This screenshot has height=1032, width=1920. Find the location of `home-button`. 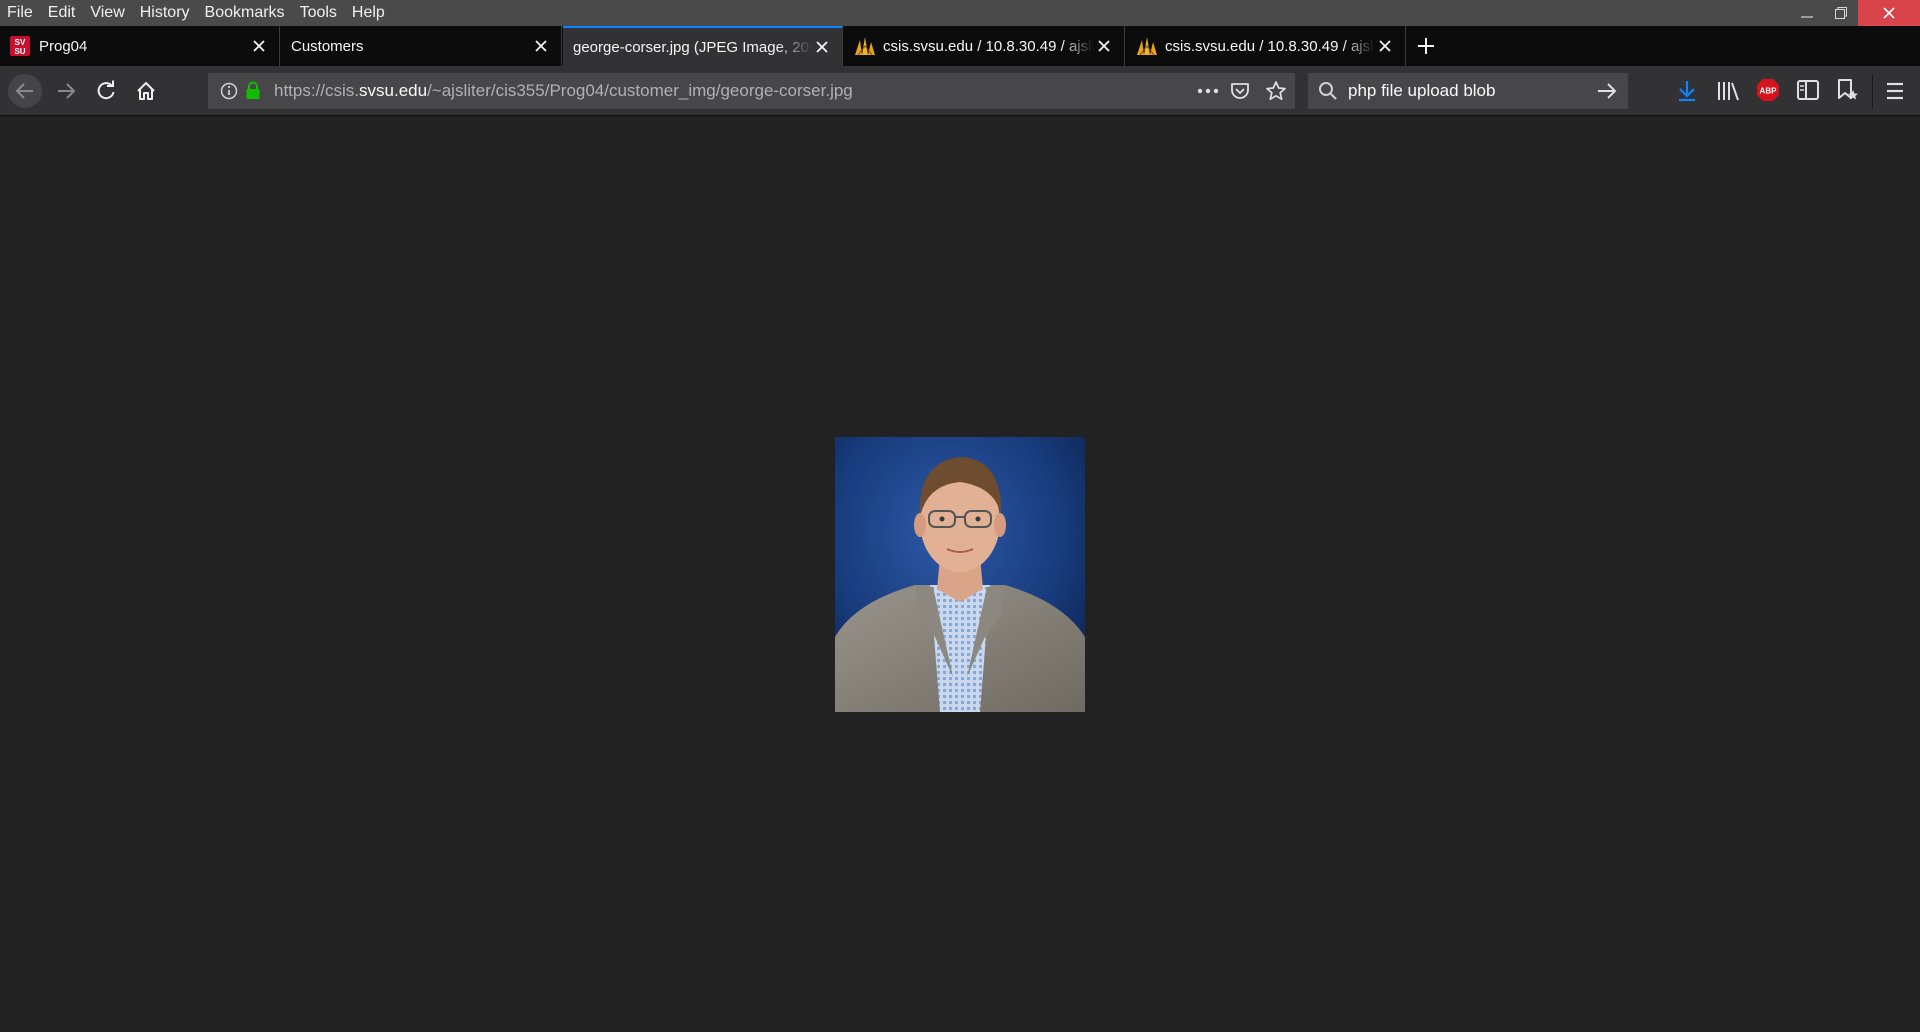

home-button is located at coordinates (146, 91).